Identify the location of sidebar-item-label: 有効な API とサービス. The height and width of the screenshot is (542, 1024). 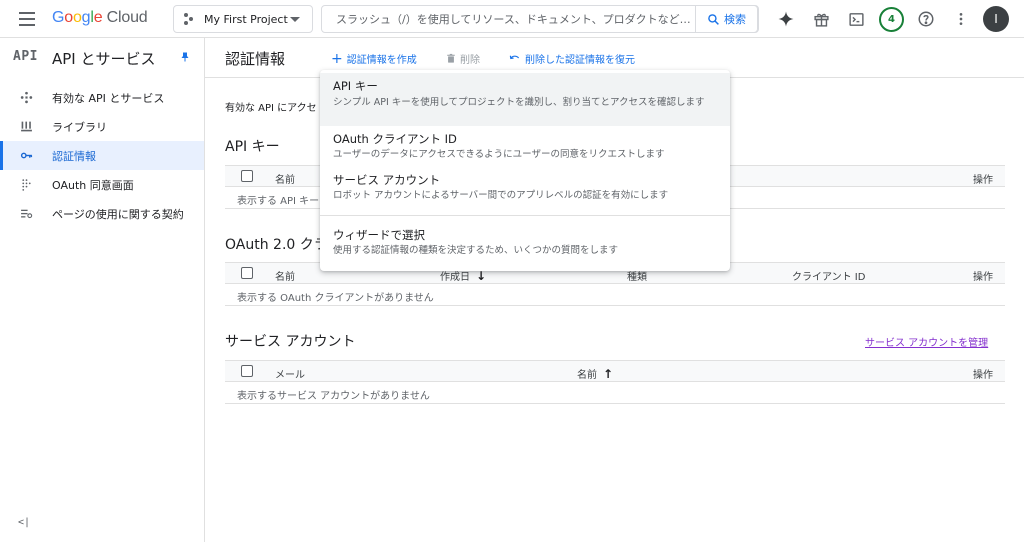
(108, 98).